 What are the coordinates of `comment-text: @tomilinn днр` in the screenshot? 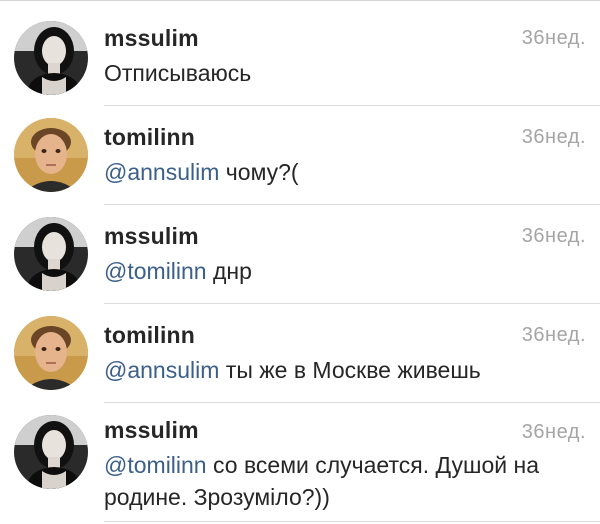 It's located at (344, 271).